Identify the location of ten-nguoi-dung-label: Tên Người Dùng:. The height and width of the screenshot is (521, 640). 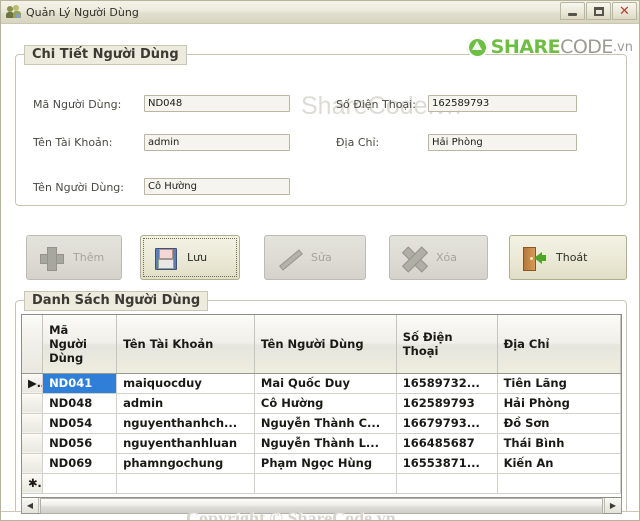
(78, 187).